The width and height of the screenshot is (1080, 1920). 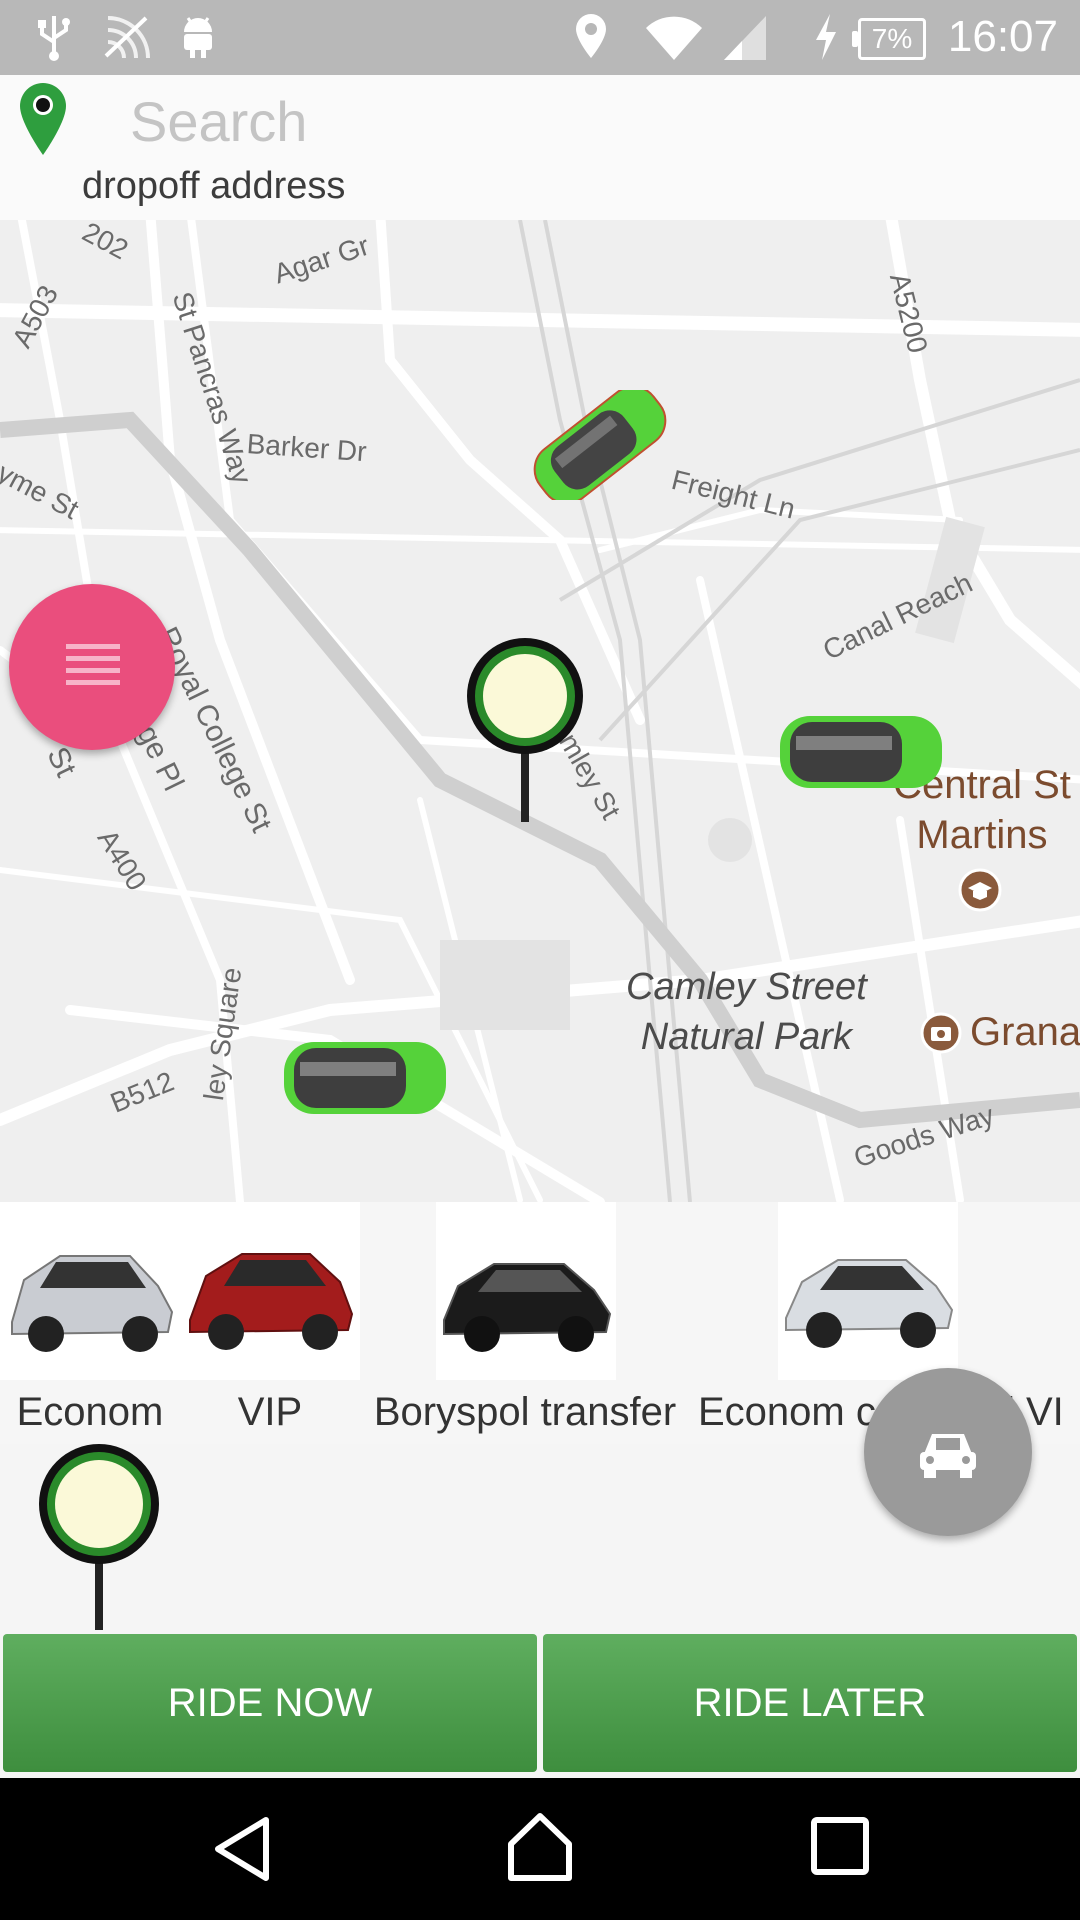 What do you see at coordinates (826, 37) in the screenshot?
I see `charging-icon` at bounding box center [826, 37].